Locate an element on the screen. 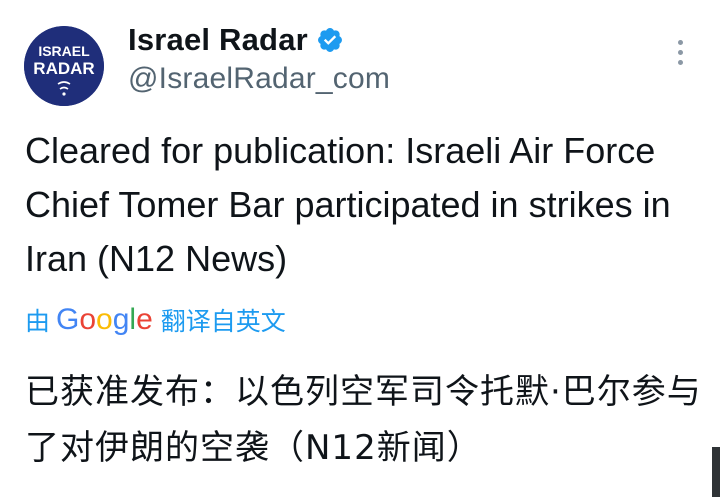 This screenshot has width=720, height=497. user-handle: @IsraelRadar_com is located at coordinates (259, 79).